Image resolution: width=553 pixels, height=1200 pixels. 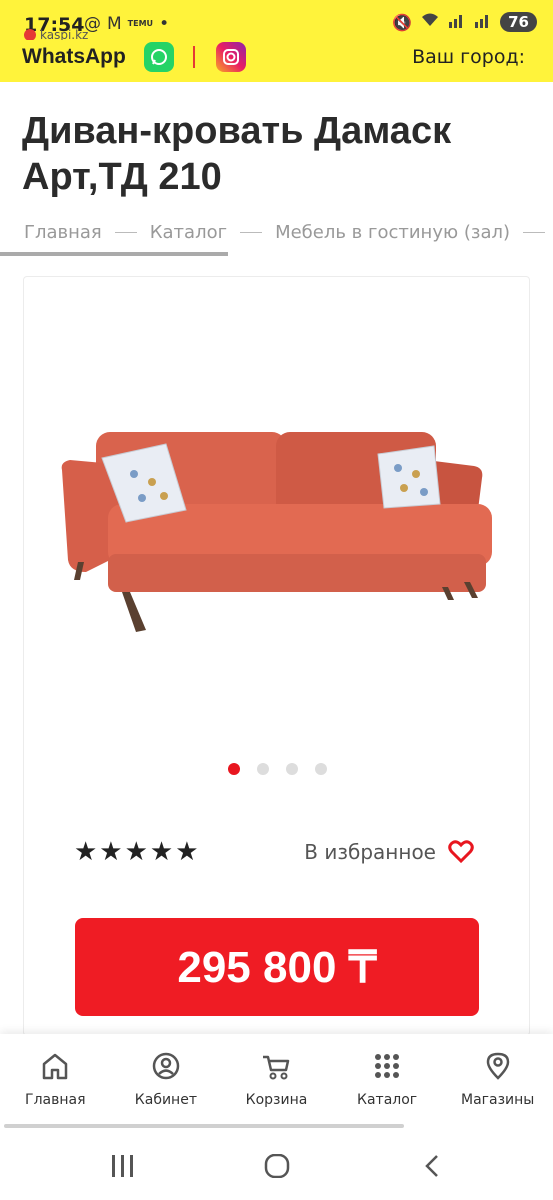 What do you see at coordinates (165, 1100) in the screenshot?
I see `nav-label: Кабинет` at bounding box center [165, 1100].